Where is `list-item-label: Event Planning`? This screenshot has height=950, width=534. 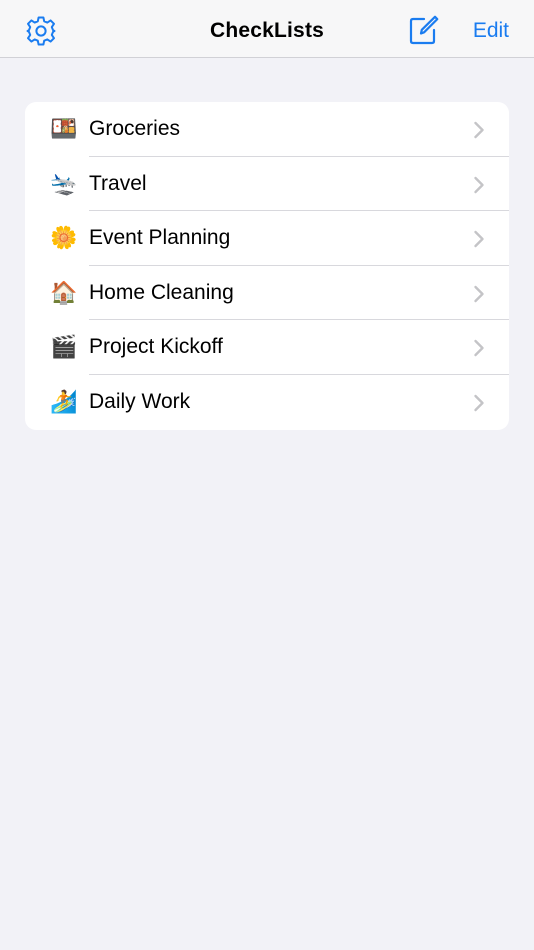 list-item-label: Event Planning is located at coordinates (160, 238).